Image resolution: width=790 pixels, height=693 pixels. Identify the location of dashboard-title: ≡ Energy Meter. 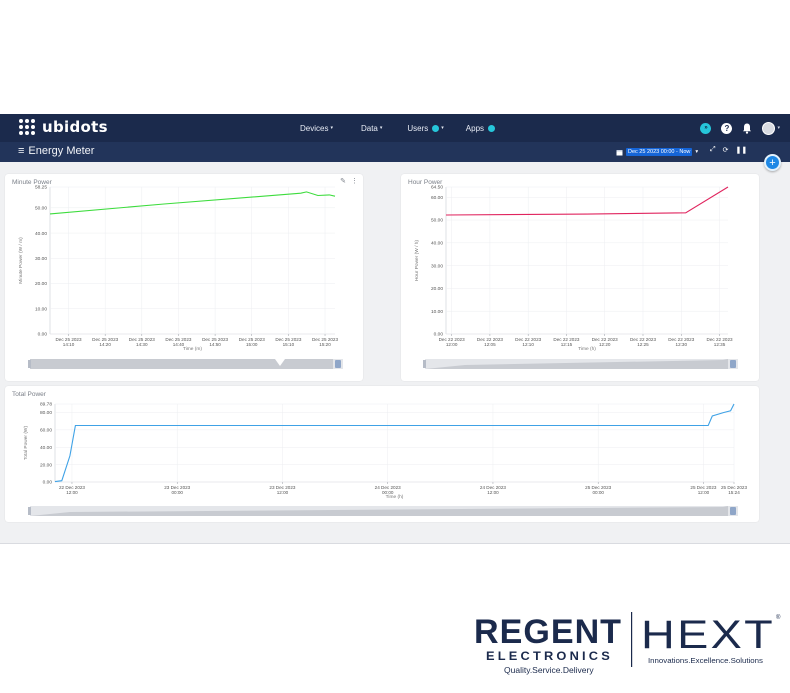
(56, 151).